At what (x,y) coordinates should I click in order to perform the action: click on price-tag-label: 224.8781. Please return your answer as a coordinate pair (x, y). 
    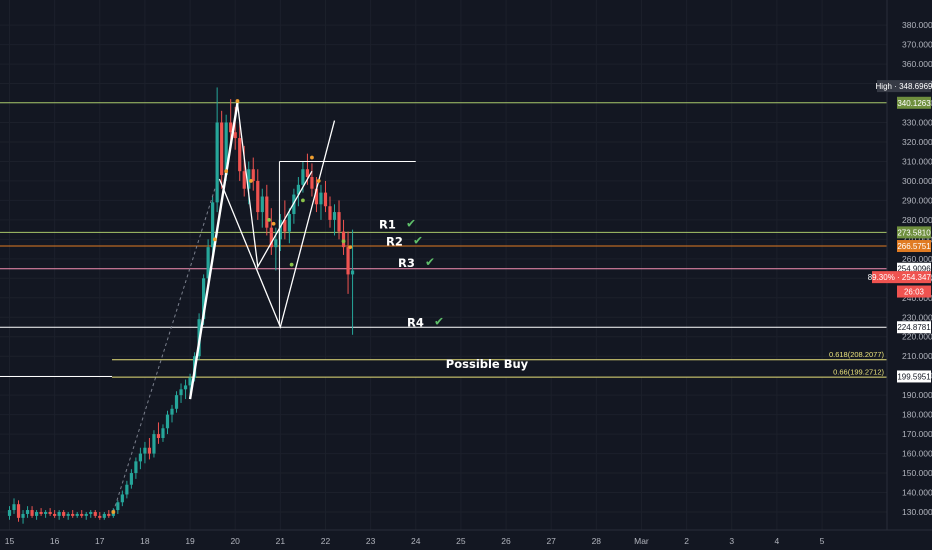
    Looking at the image, I should click on (914, 327).